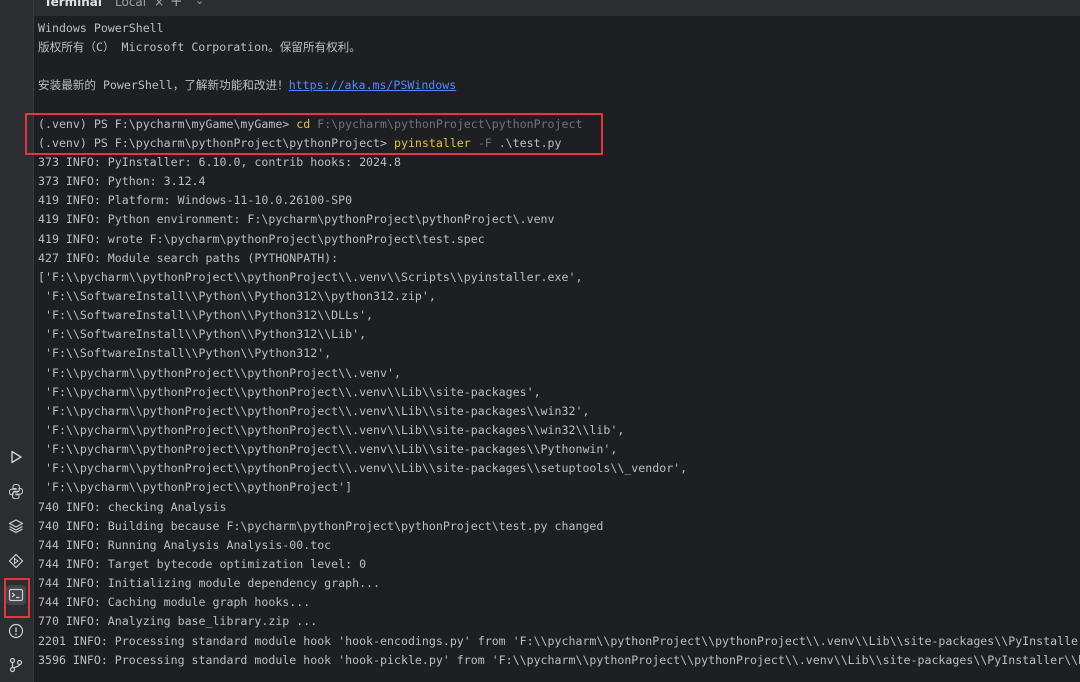 This screenshot has width=1080, height=682. Describe the element at coordinates (131, 4) in the screenshot. I see `tab-local-label: Local` at that location.